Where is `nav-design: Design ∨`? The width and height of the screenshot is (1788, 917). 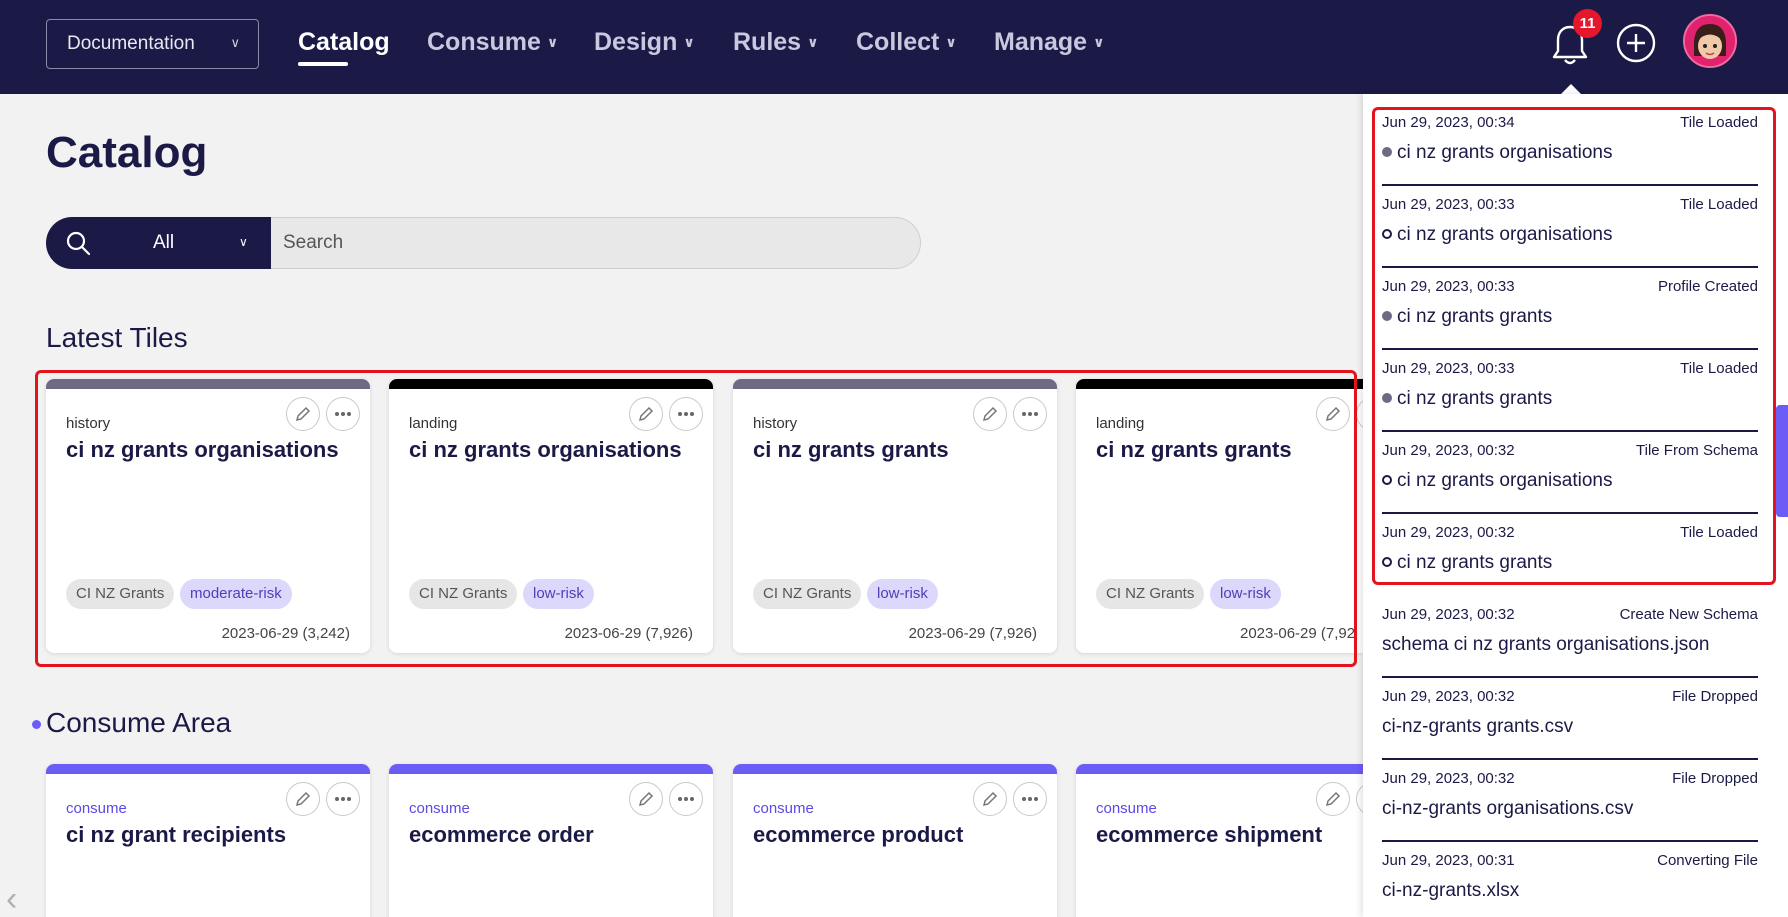
nav-design: Design ∨ is located at coordinates (644, 42).